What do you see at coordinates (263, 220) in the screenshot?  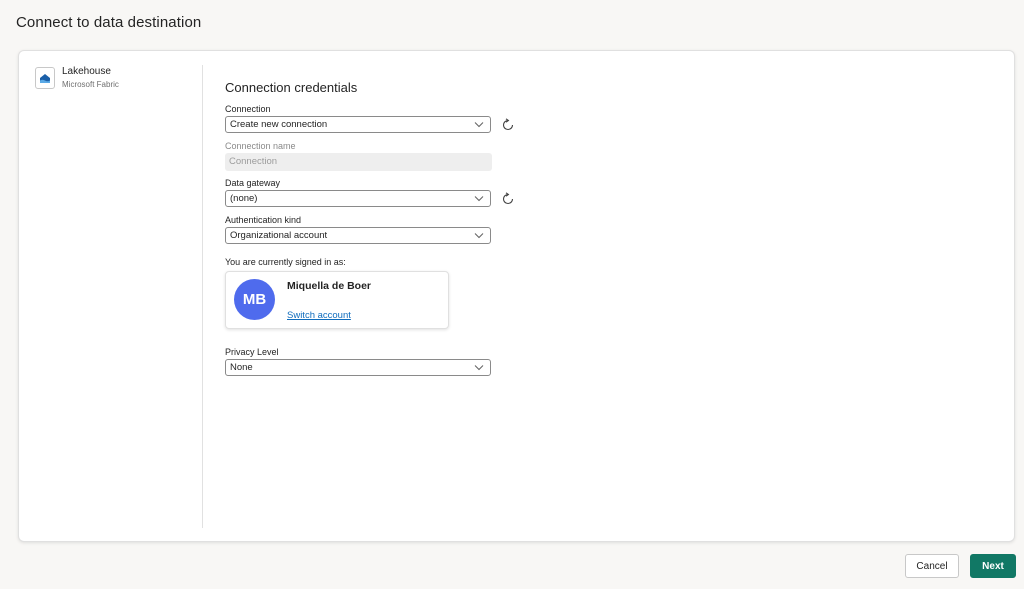 I see `authentication-kind-label: Authentication kind` at bounding box center [263, 220].